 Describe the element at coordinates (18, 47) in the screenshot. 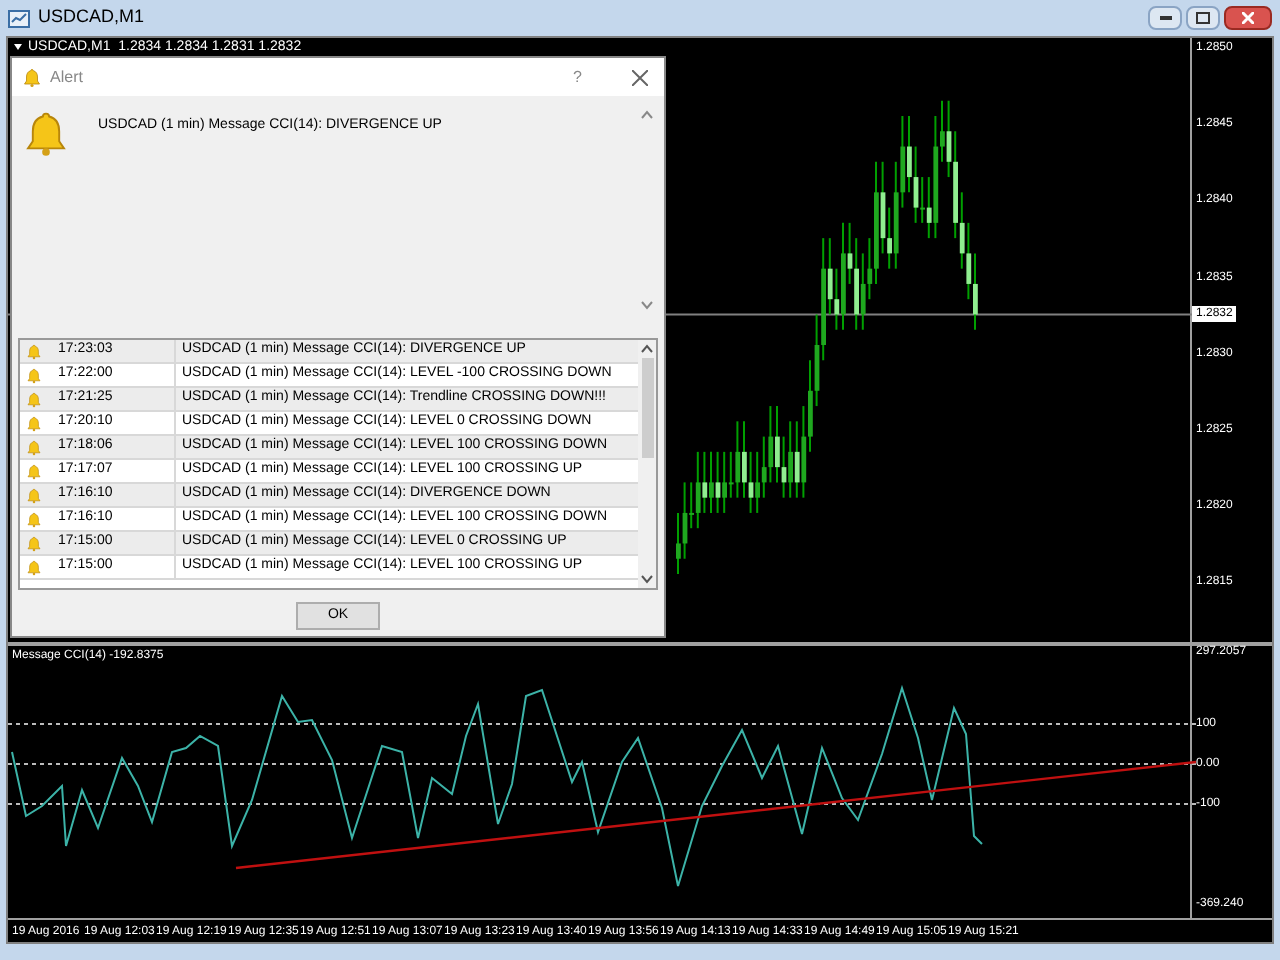

I see `dropdown-triangle-icon` at that location.